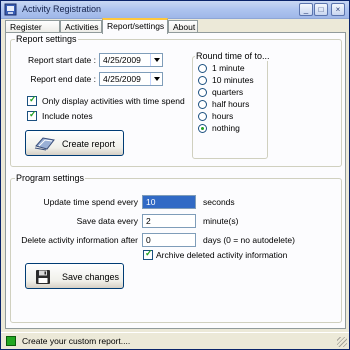 The image size is (350, 350). Describe the element at coordinates (169, 221) in the screenshot. I see `save-interval-input: 2` at that location.